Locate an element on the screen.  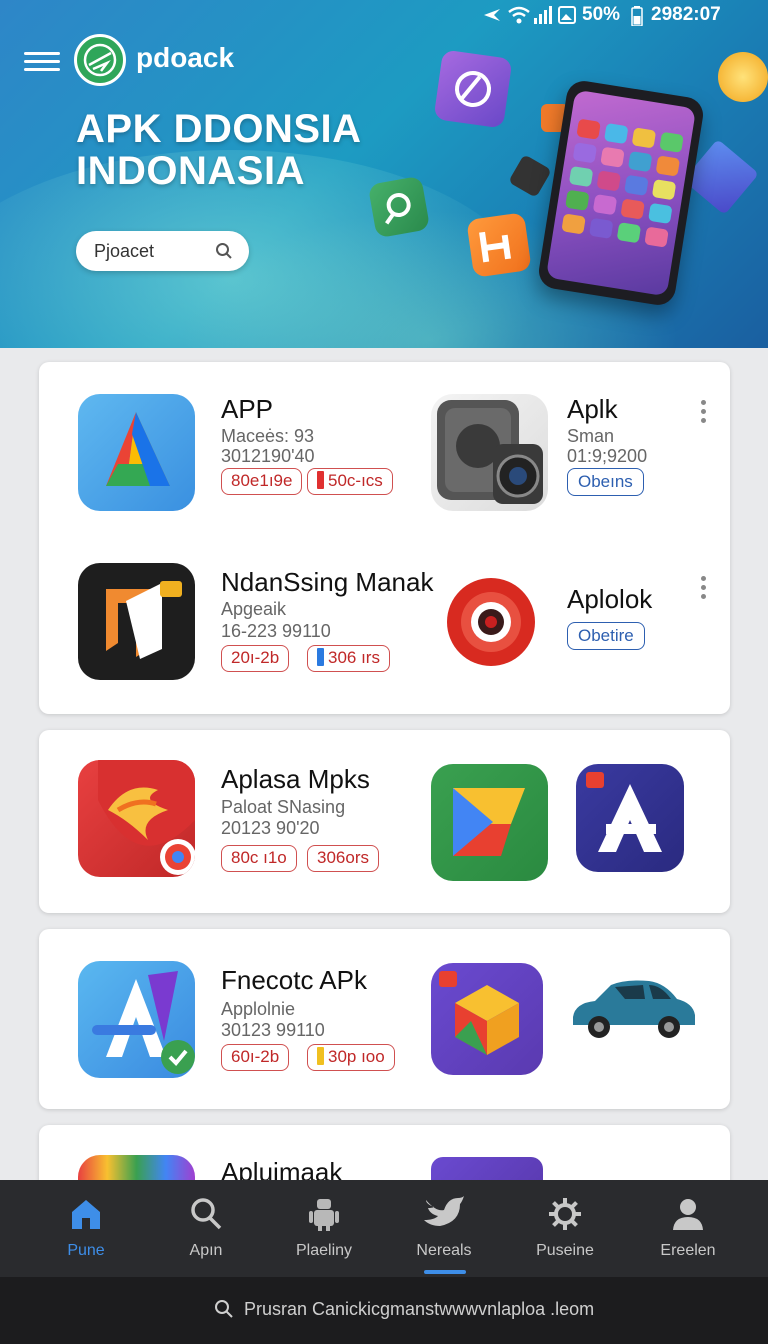
camera-app-icon is located at coordinates (489, 452).